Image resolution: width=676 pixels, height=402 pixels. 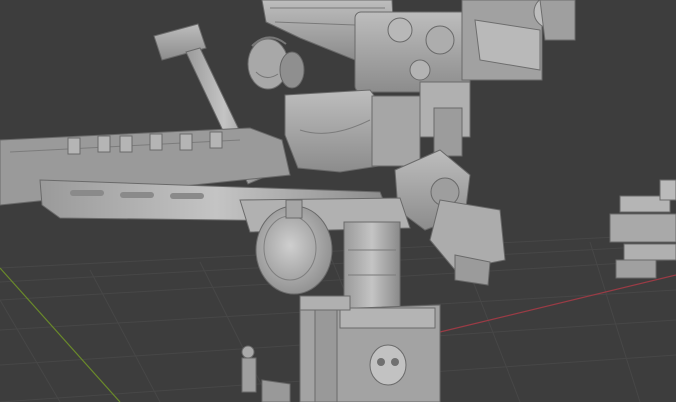 What do you see at coordinates (276, 63) in the screenshot?
I see `pilot-head` at bounding box center [276, 63].